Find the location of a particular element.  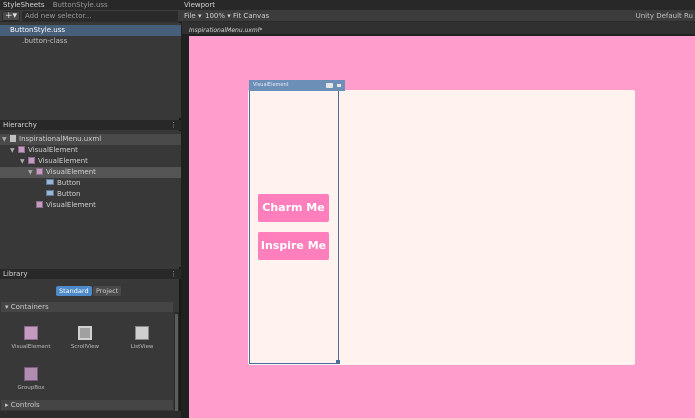

document-icon is located at coordinates (13, 138).